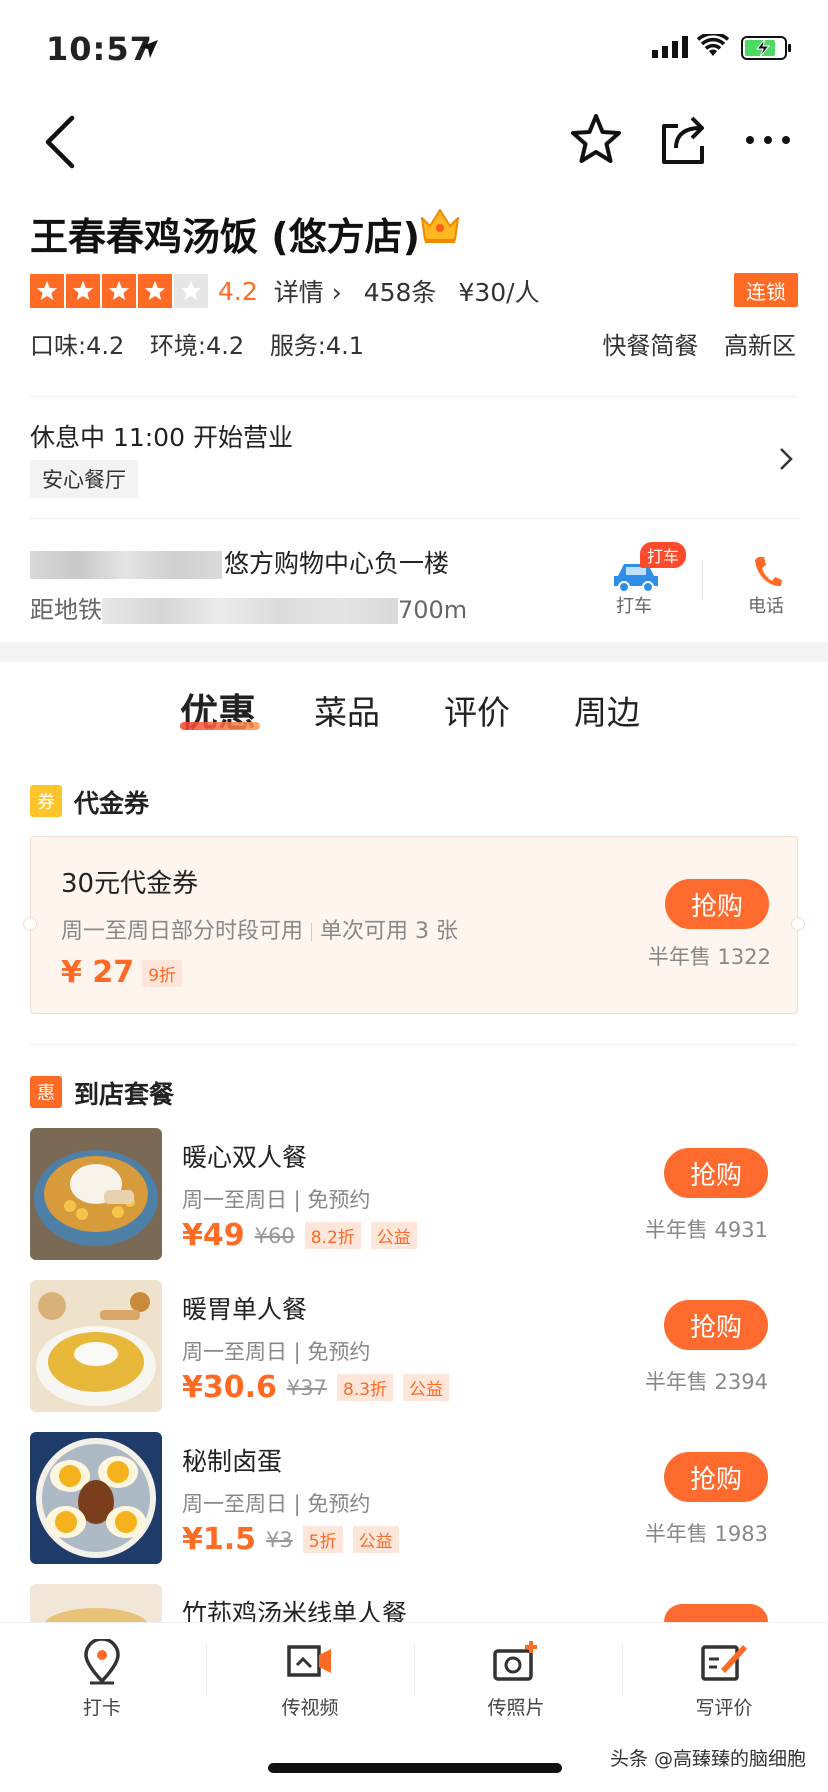  Describe the element at coordinates (126, 565) in the screenshot. I see `blurred-address` at that location.